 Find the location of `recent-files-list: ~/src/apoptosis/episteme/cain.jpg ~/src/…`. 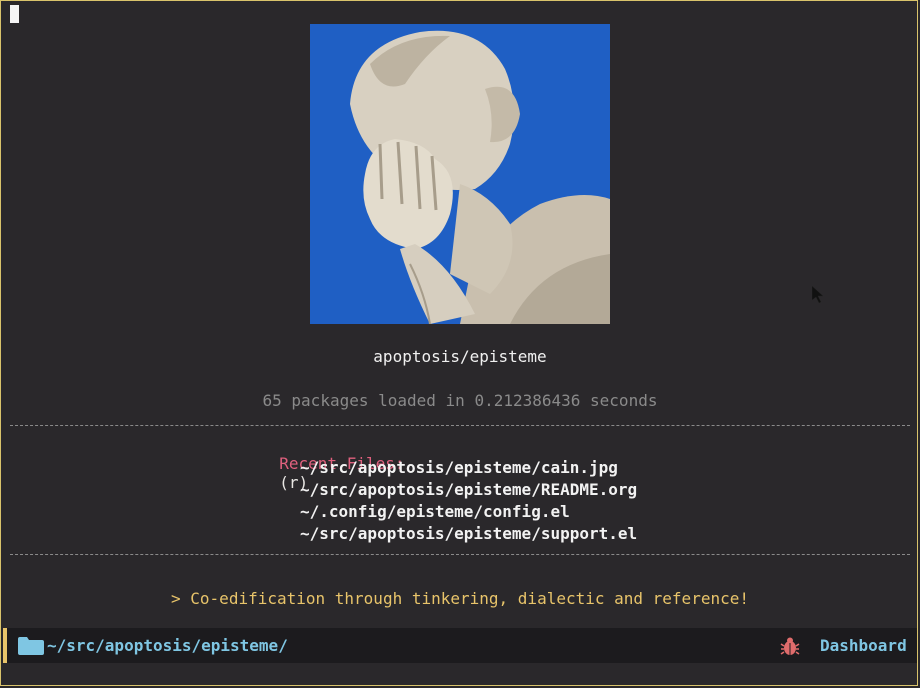

recent-files-list: ~/src/apoptosis/episteme/cain.jpg ~/src/… is located at coordinates (468, 501).